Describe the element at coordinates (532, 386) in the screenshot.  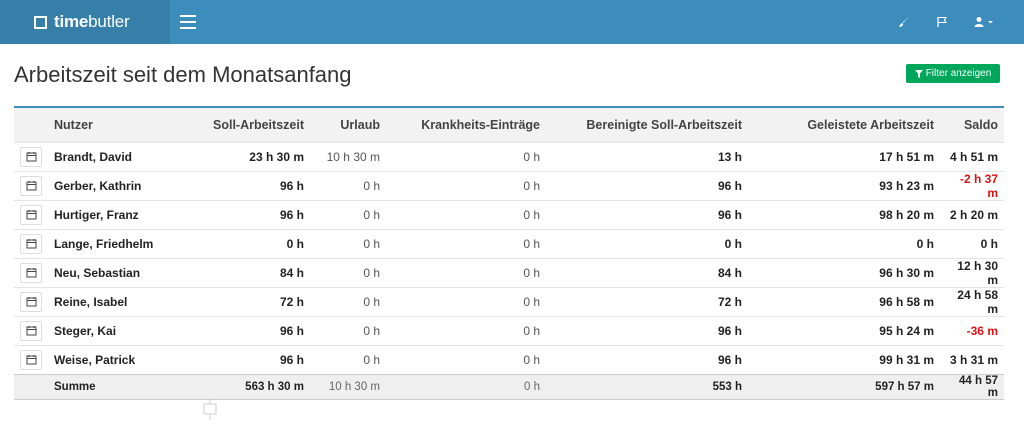
I see `footer-sick: 0 h` at that location.